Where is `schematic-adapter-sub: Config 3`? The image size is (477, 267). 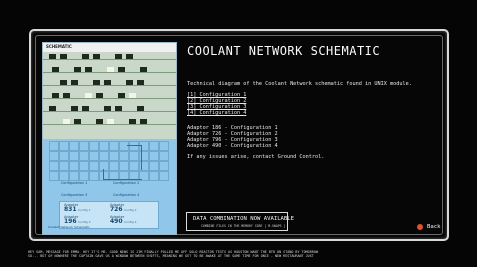
schematic-adapter-sub: Config 3 is located at coordinates (84, 222).